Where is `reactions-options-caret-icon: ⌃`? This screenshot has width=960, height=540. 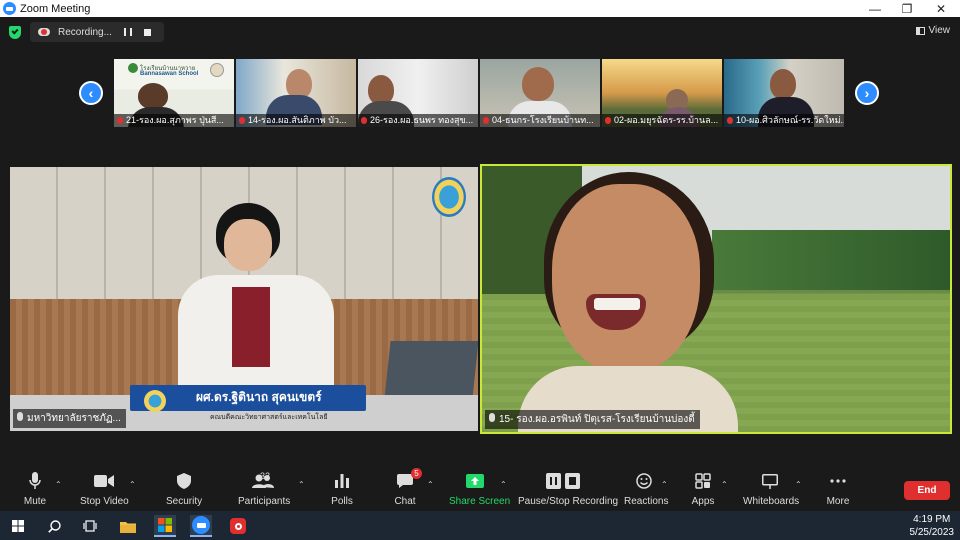 reactions-options-caret-icon: ⌃ is located at coordinates (664, 484).